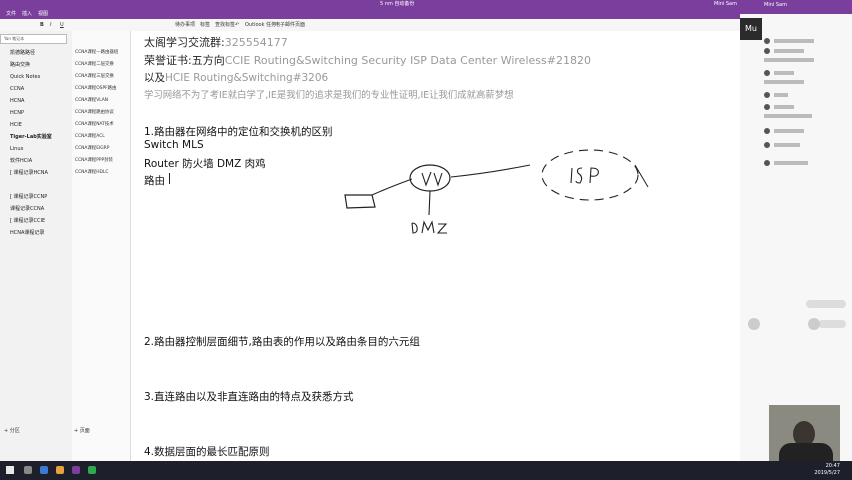  Describe the element at coordinates (207, 452) in the screenshot. I see `topic-4-title: 4.数据层面的最长匹配原则` at that location.